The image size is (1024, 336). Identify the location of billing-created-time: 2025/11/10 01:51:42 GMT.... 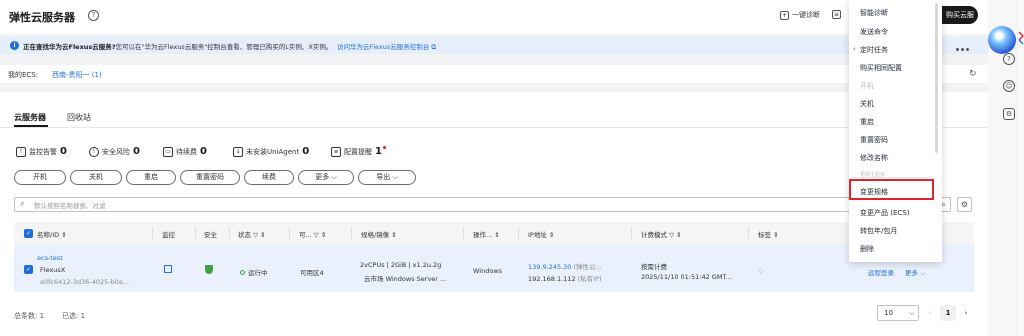
(686, 277).